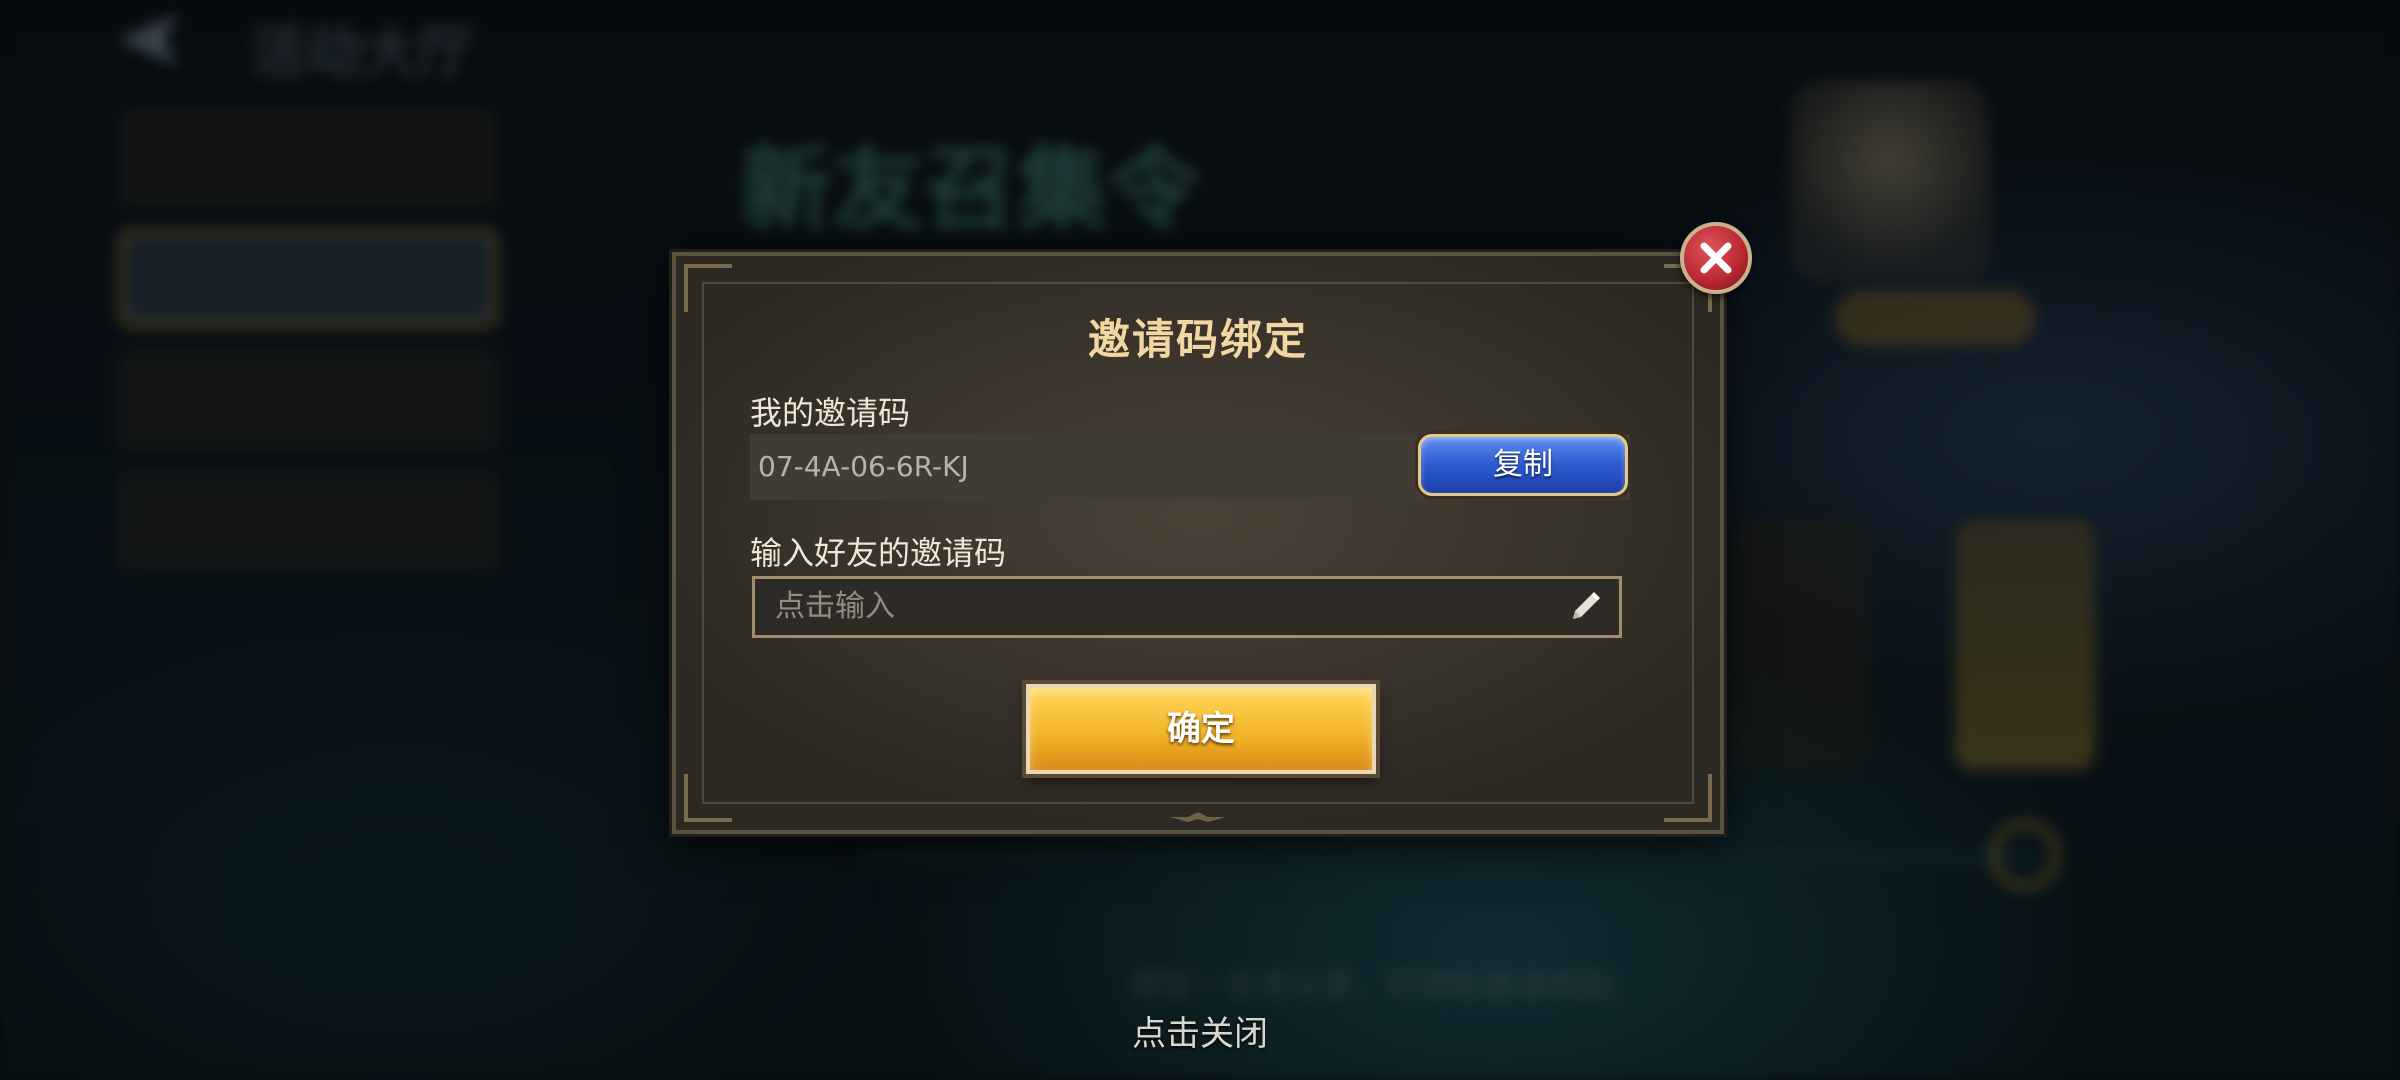 The image size is (2400, 1080). I want to click on my-invite-code-value: 07-4A-06-6R-KJ, so click(863, 466).